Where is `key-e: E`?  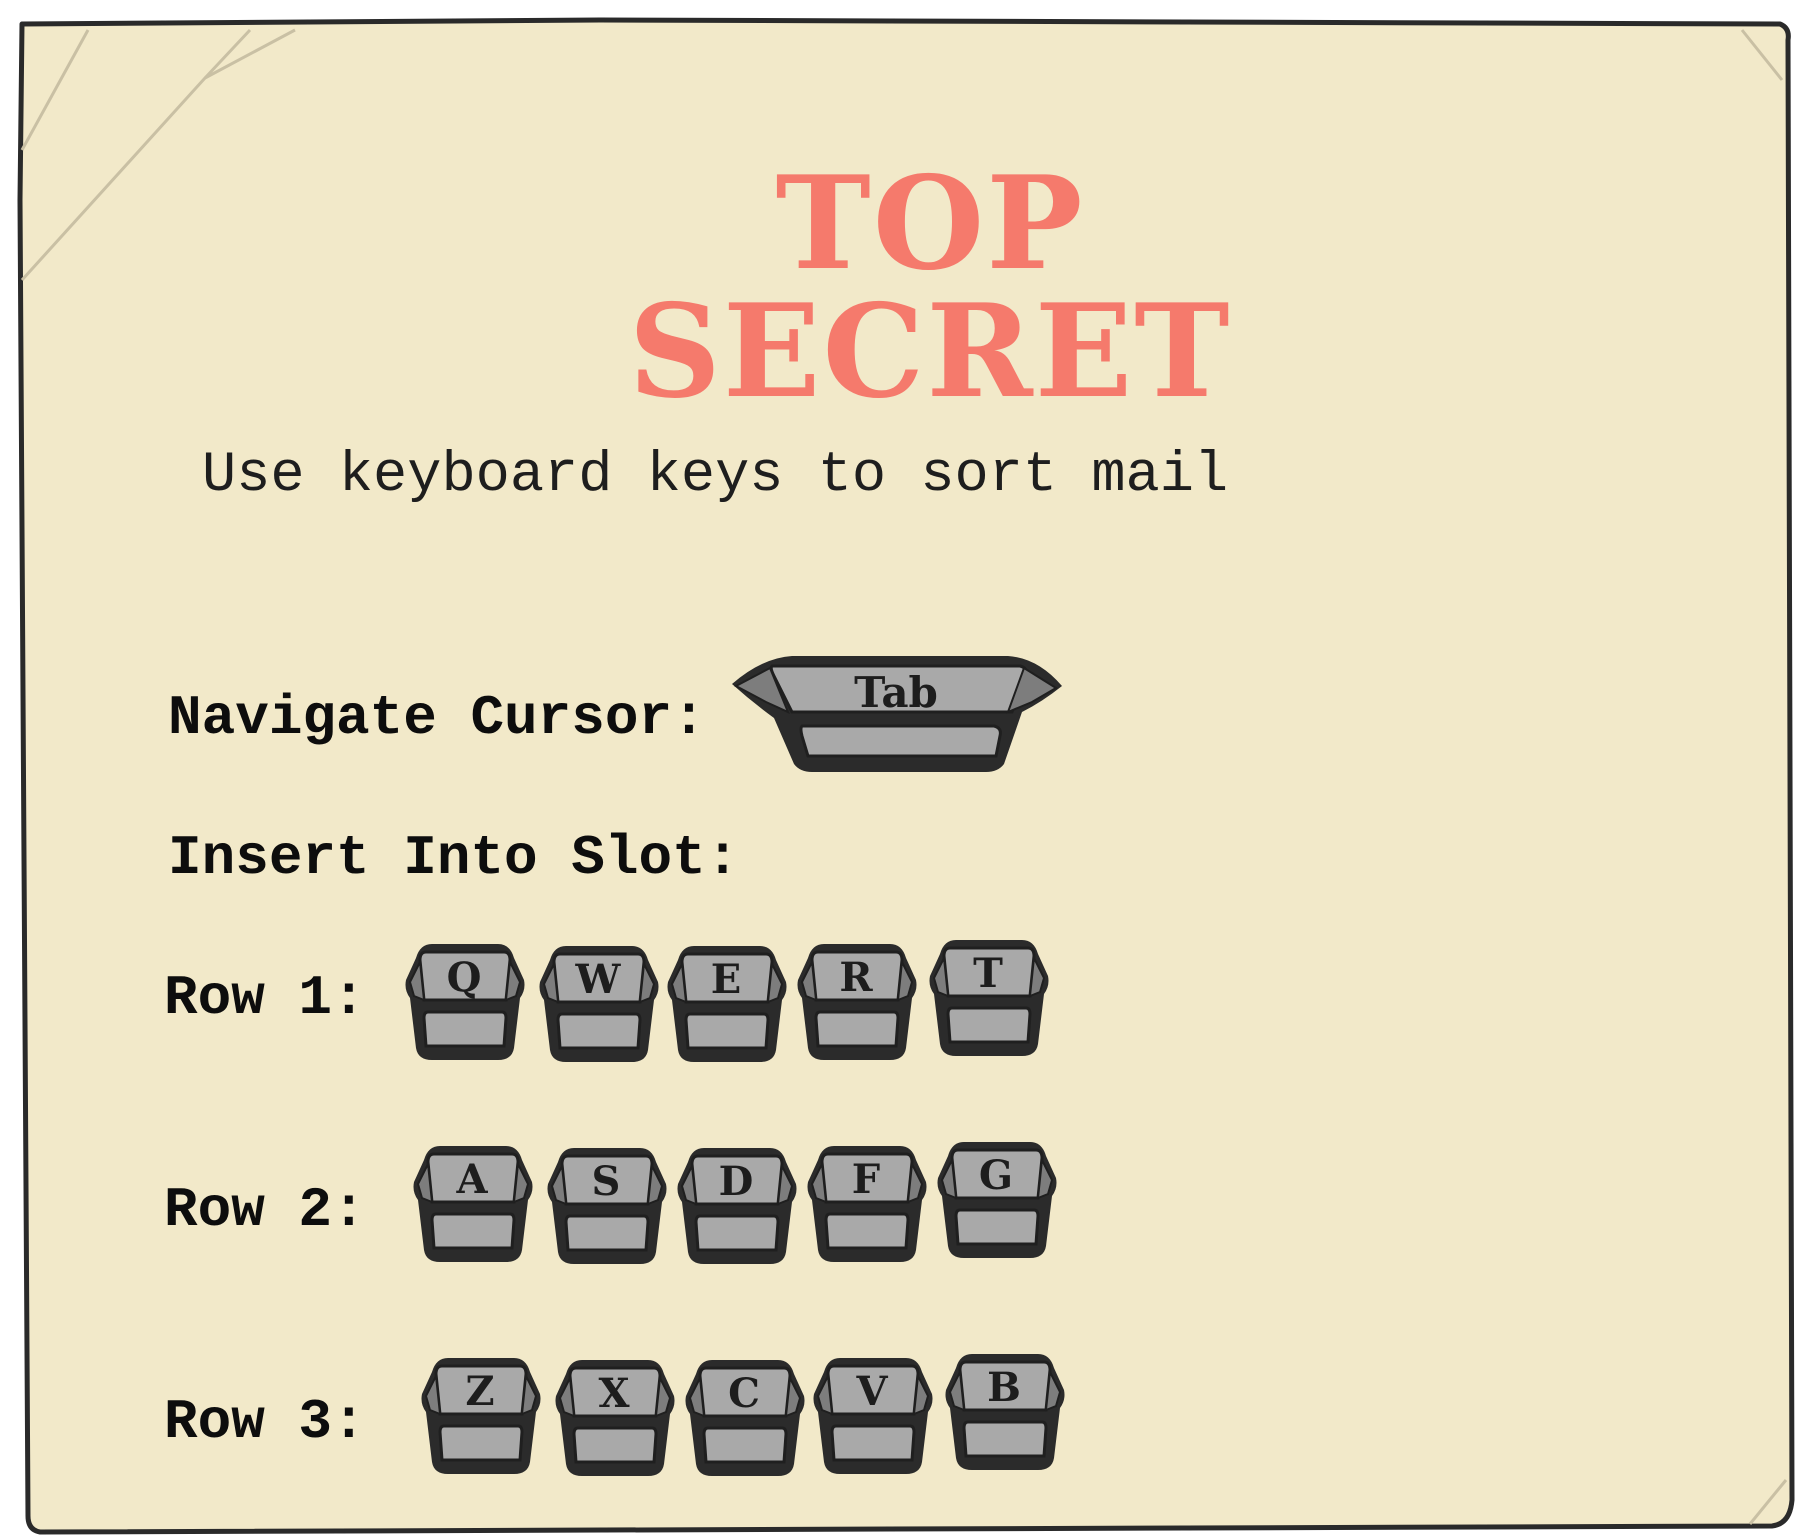 key-e: E is located at coordinates (726, 1004).